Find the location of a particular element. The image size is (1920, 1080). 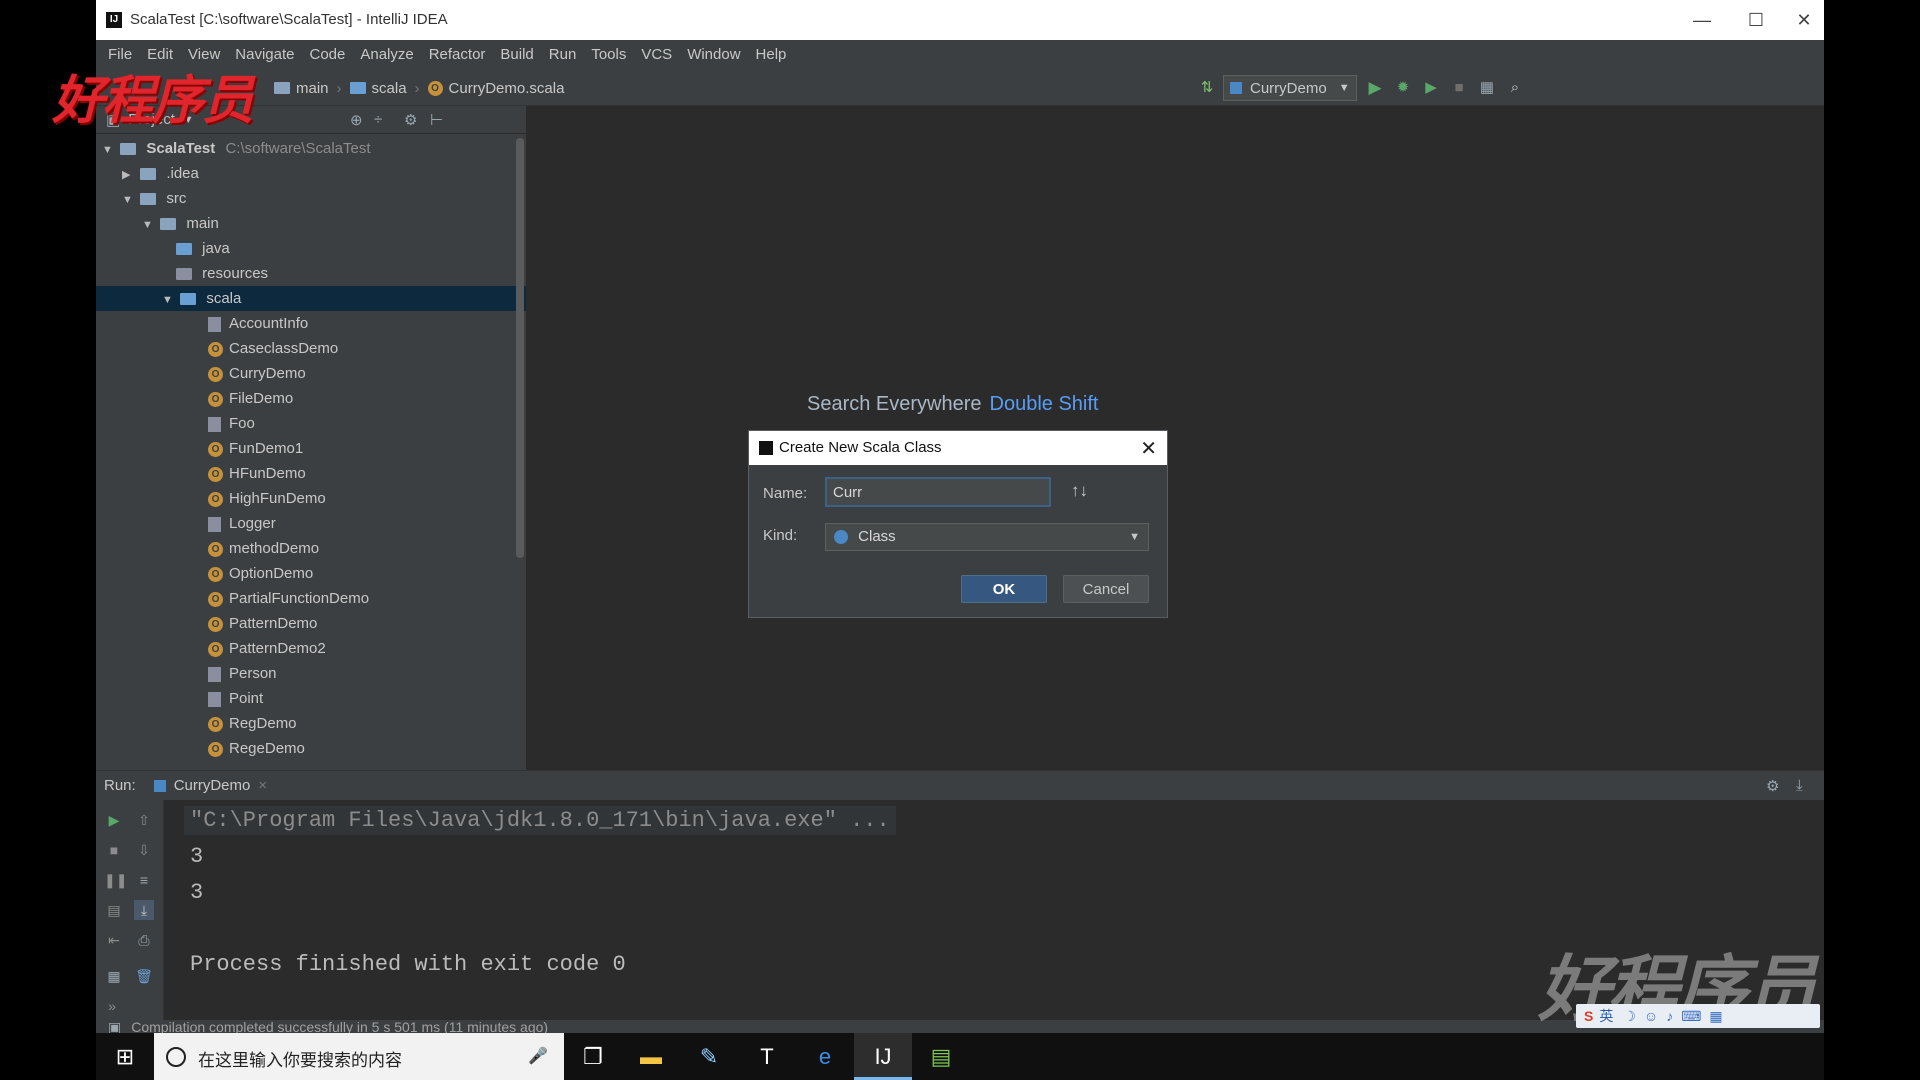

rerun-icon: ▶ is located at coordinates (114, 820).